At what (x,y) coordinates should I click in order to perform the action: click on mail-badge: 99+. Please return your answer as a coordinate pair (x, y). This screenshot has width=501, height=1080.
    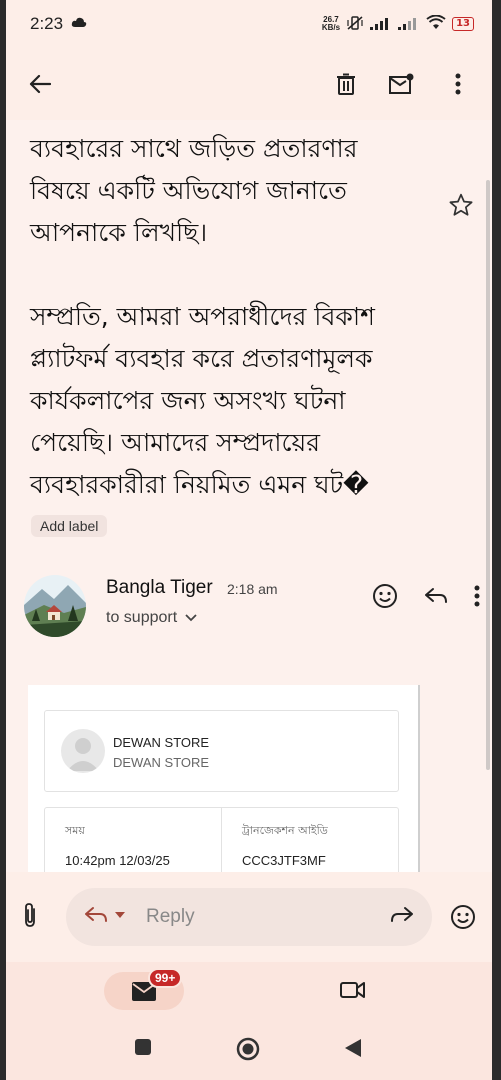
    Looking at the image, I should click on (165, 978).